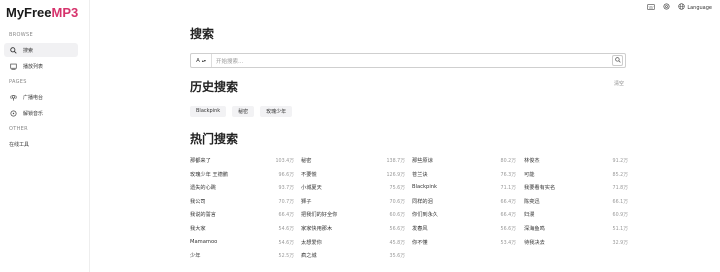  I want to click on hot-item: 可能 85.2万, so click(576, 178).